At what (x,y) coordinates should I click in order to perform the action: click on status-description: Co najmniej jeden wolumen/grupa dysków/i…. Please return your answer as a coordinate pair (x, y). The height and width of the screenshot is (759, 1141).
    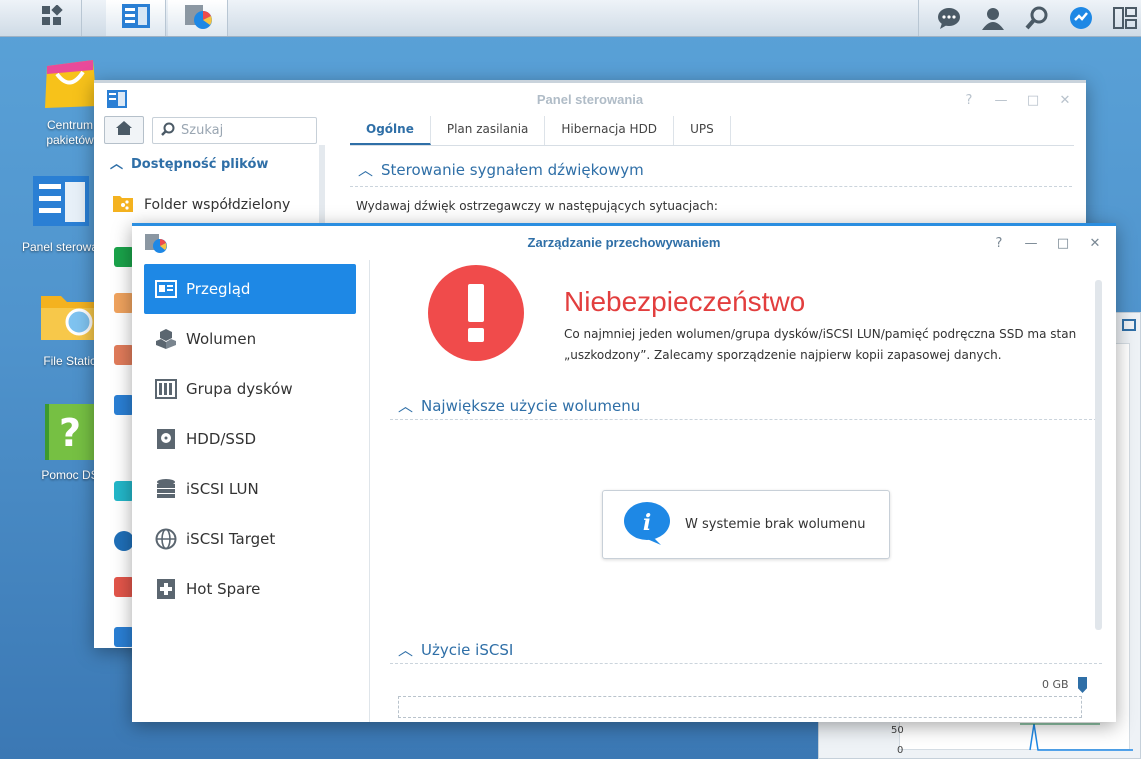
    Looking at the image, I should click on (820, 344).